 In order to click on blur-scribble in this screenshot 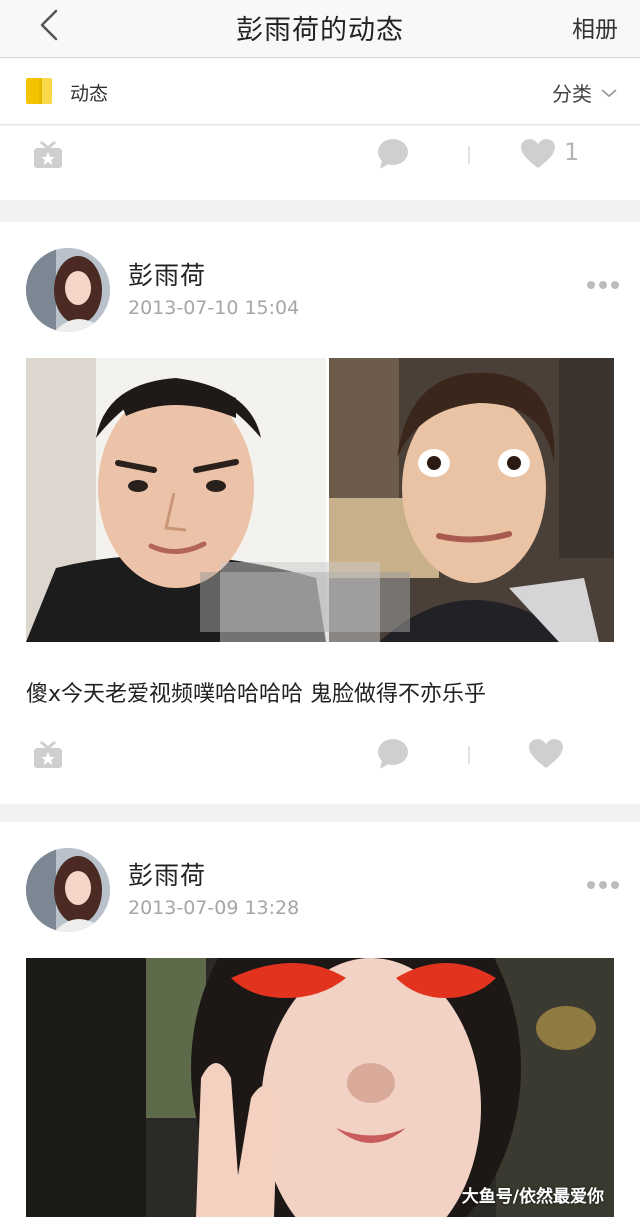, I will do `click(305, 602)`.